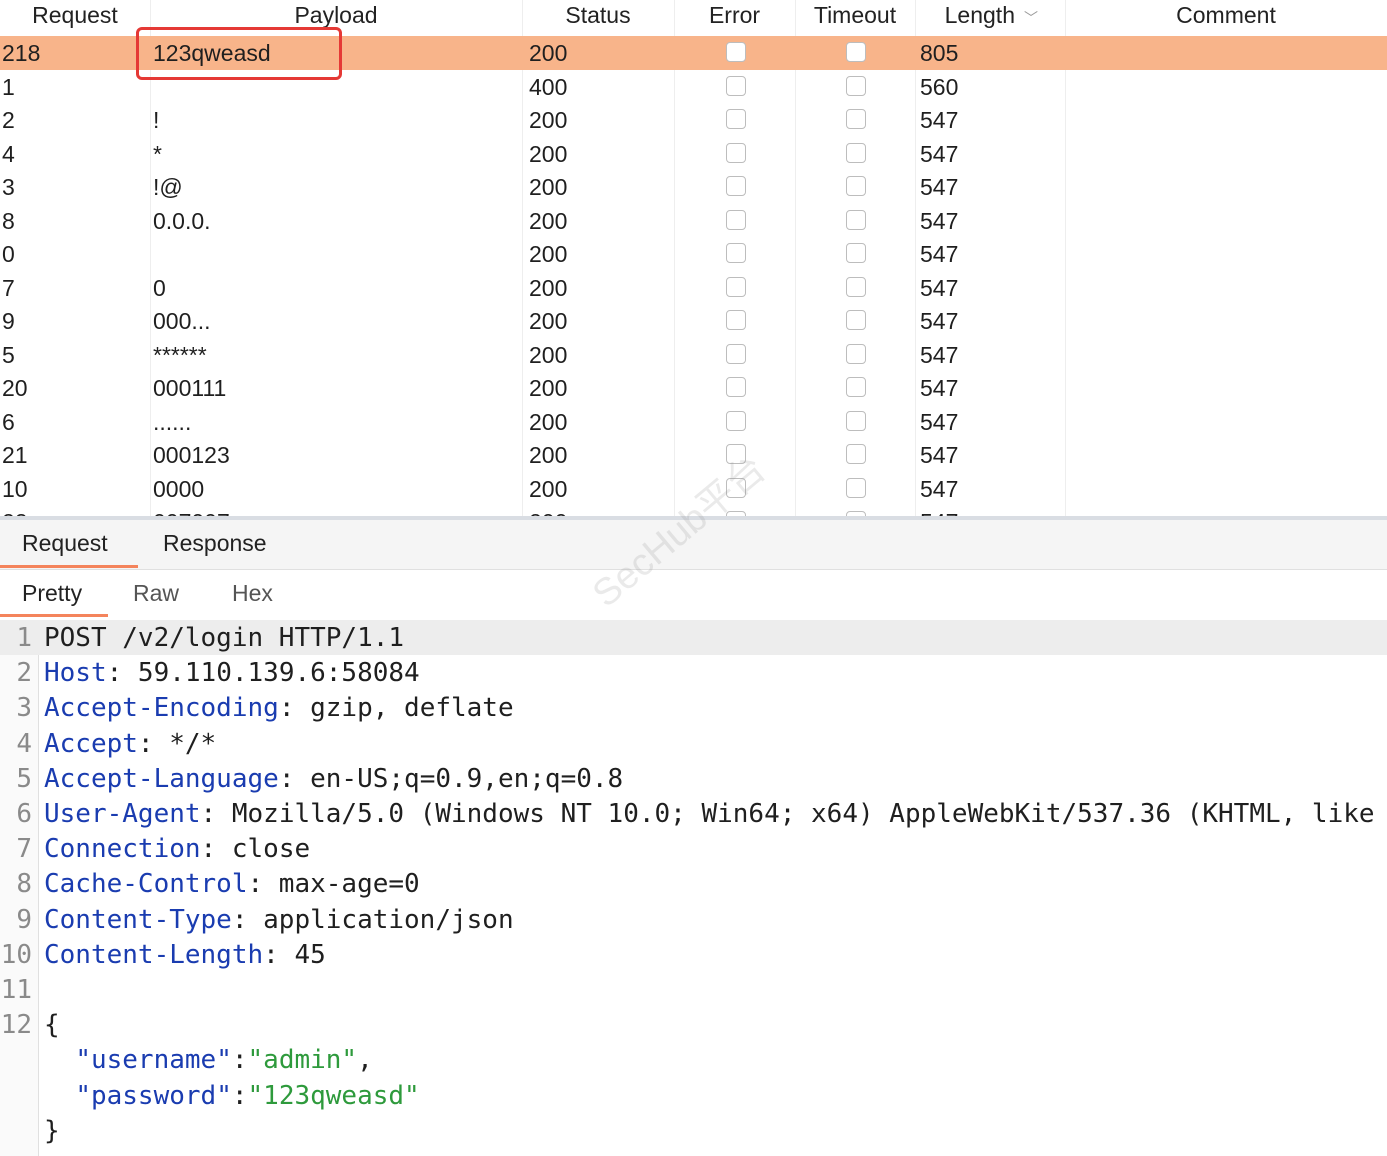  What do you see at coordinates (693, 1059) in the screenshot?
I see `code-line: "username":"admin",` at bounding box center [693, 1059].